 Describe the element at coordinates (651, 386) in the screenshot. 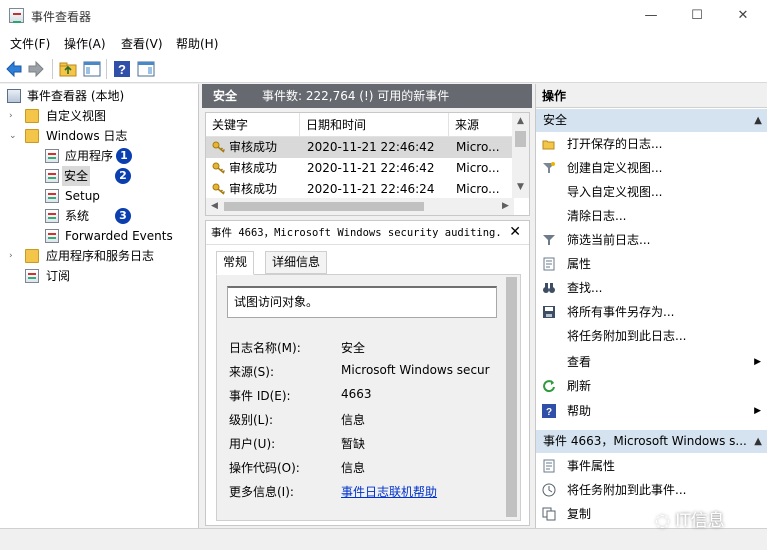

I see `action-refresh: 刷新` at that location.